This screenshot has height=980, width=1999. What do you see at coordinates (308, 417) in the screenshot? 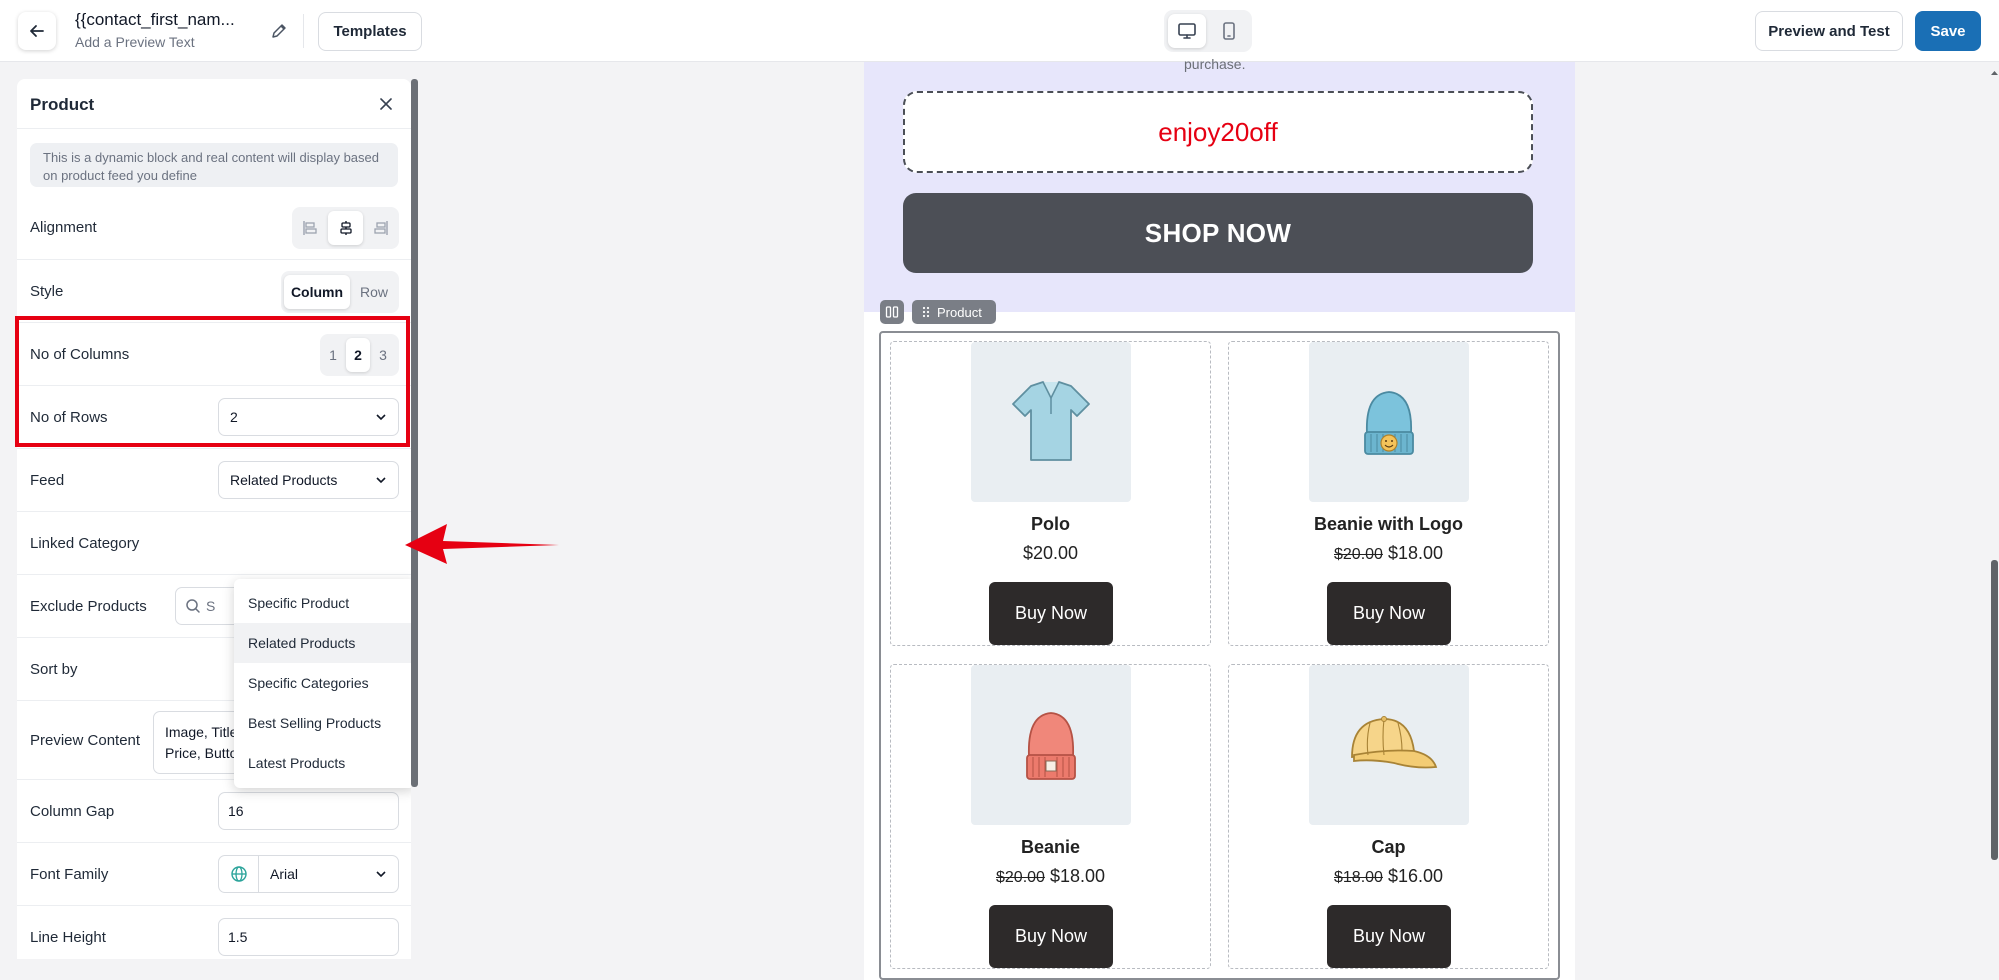
I see `rows-select: 2` at bounding box center [308, 417].